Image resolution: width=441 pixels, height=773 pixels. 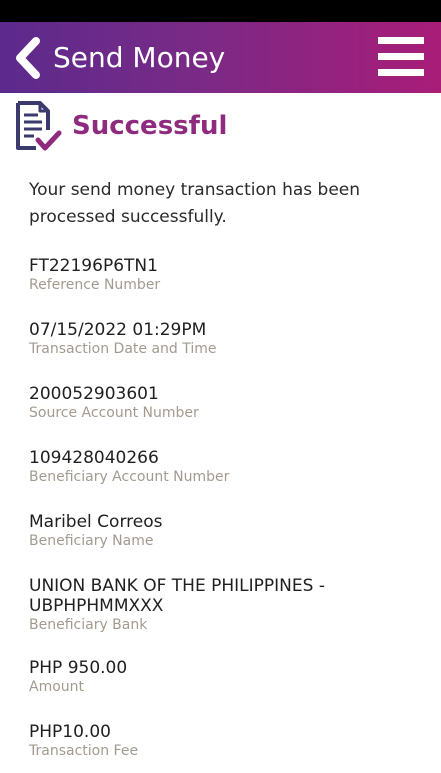 What do you see at coordinates (229, 742) in the screenshot?
I see `detail-transaction-fee: PHP10.00 Transaction Fee` at bounding box center [229, 742].